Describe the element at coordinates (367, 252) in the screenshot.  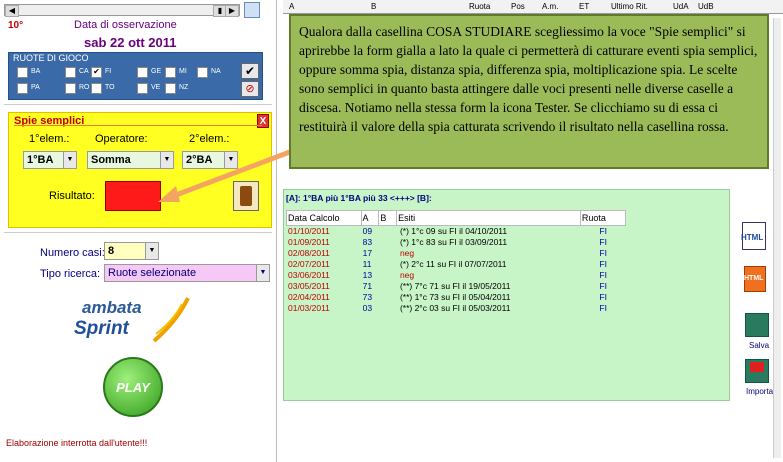
I see `row-a: 17` at that location.